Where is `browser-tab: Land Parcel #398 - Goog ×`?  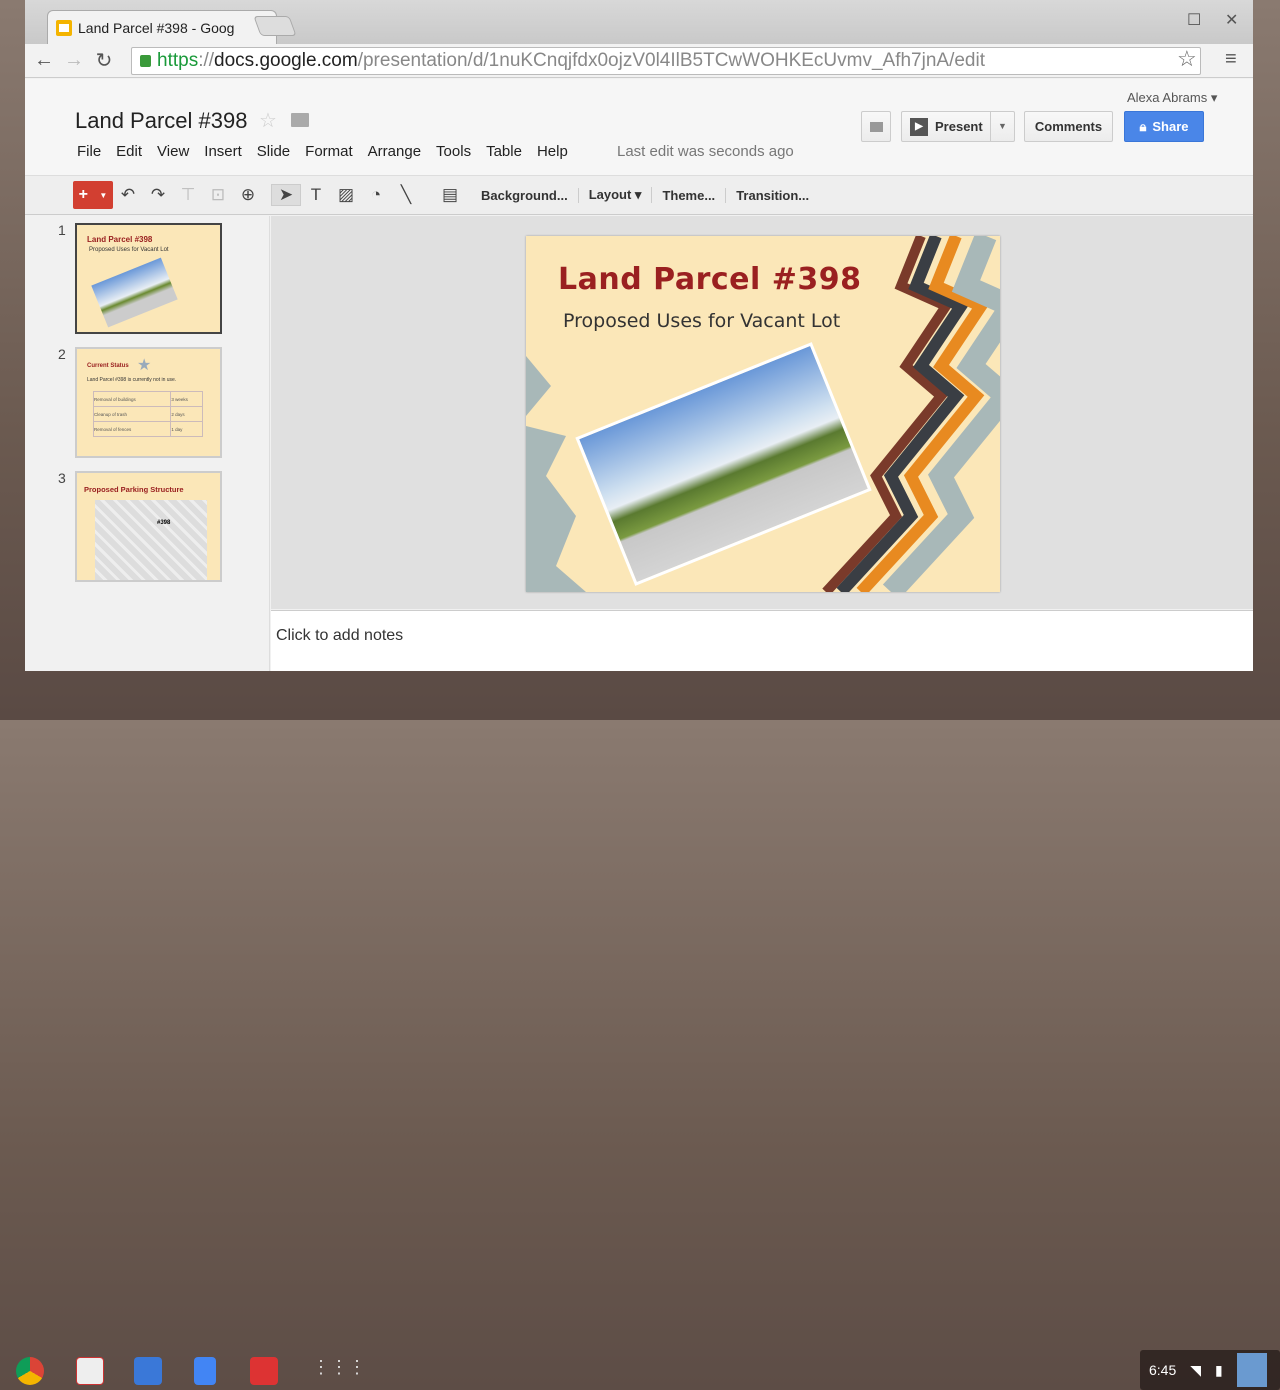
browser-tab: Land Parcel #398 - Goog × is located at coordinates (162, 27).